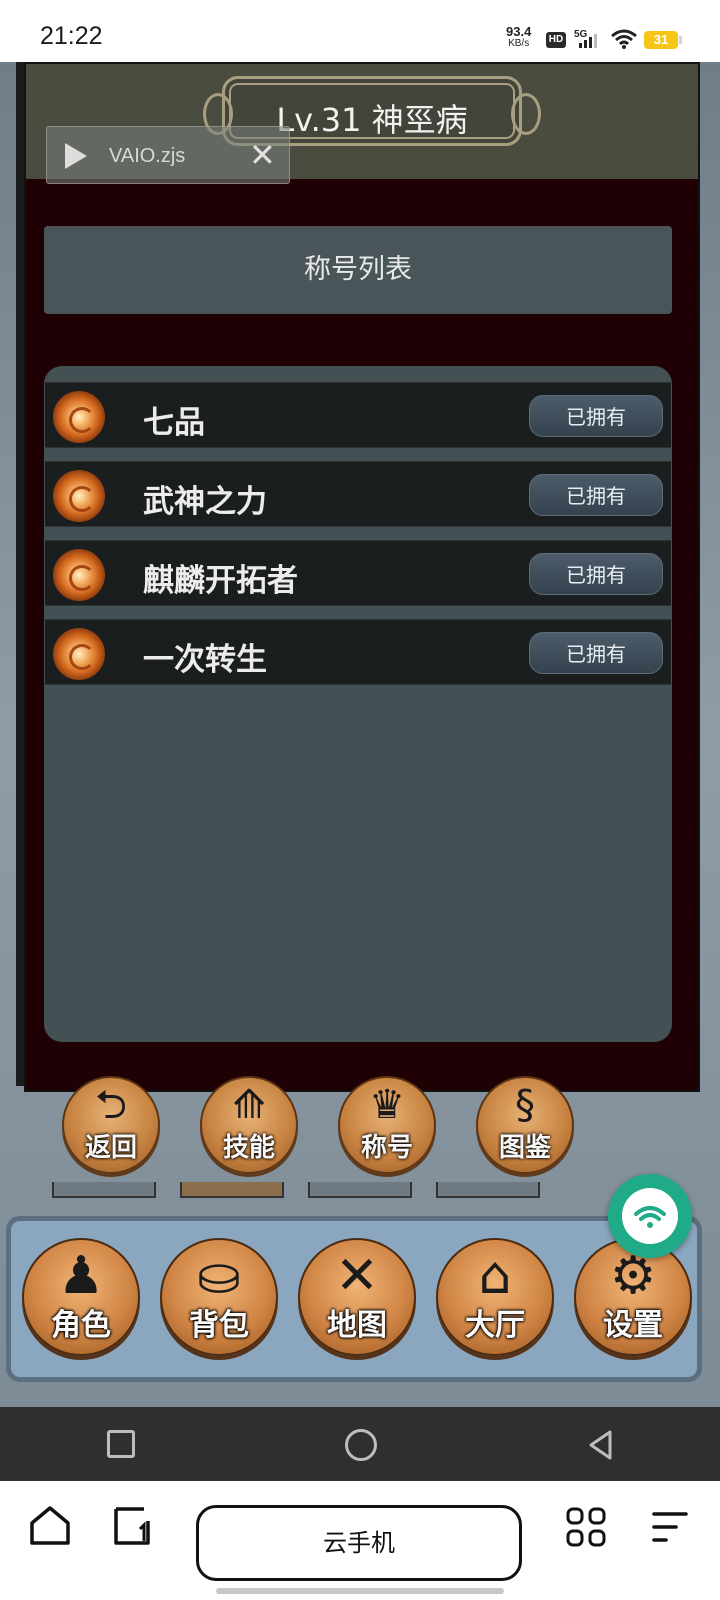 This screenshot has height=1600, width=720. I want to click on script-recorder: VAIO.zjs ✕, so click(168, 155).